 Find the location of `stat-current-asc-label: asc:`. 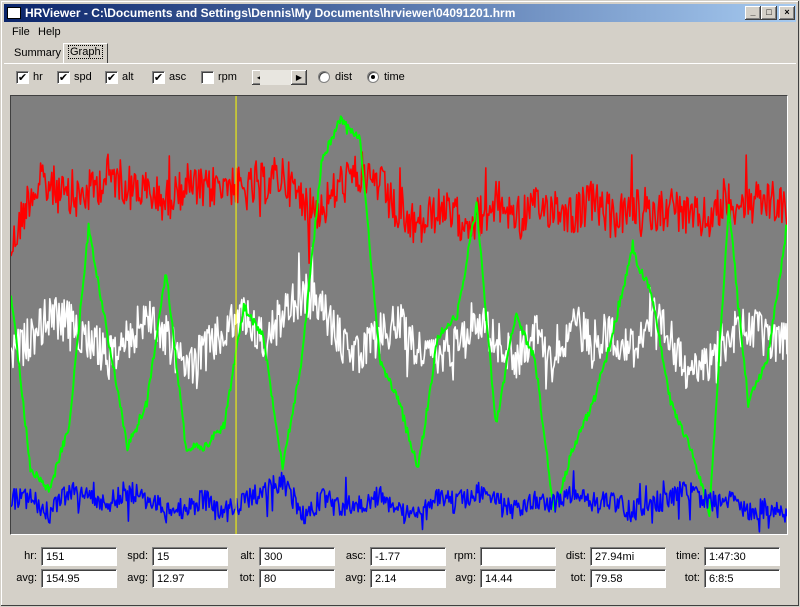

stat-current-asc-label: asc: is located at coordinates (355, 556).